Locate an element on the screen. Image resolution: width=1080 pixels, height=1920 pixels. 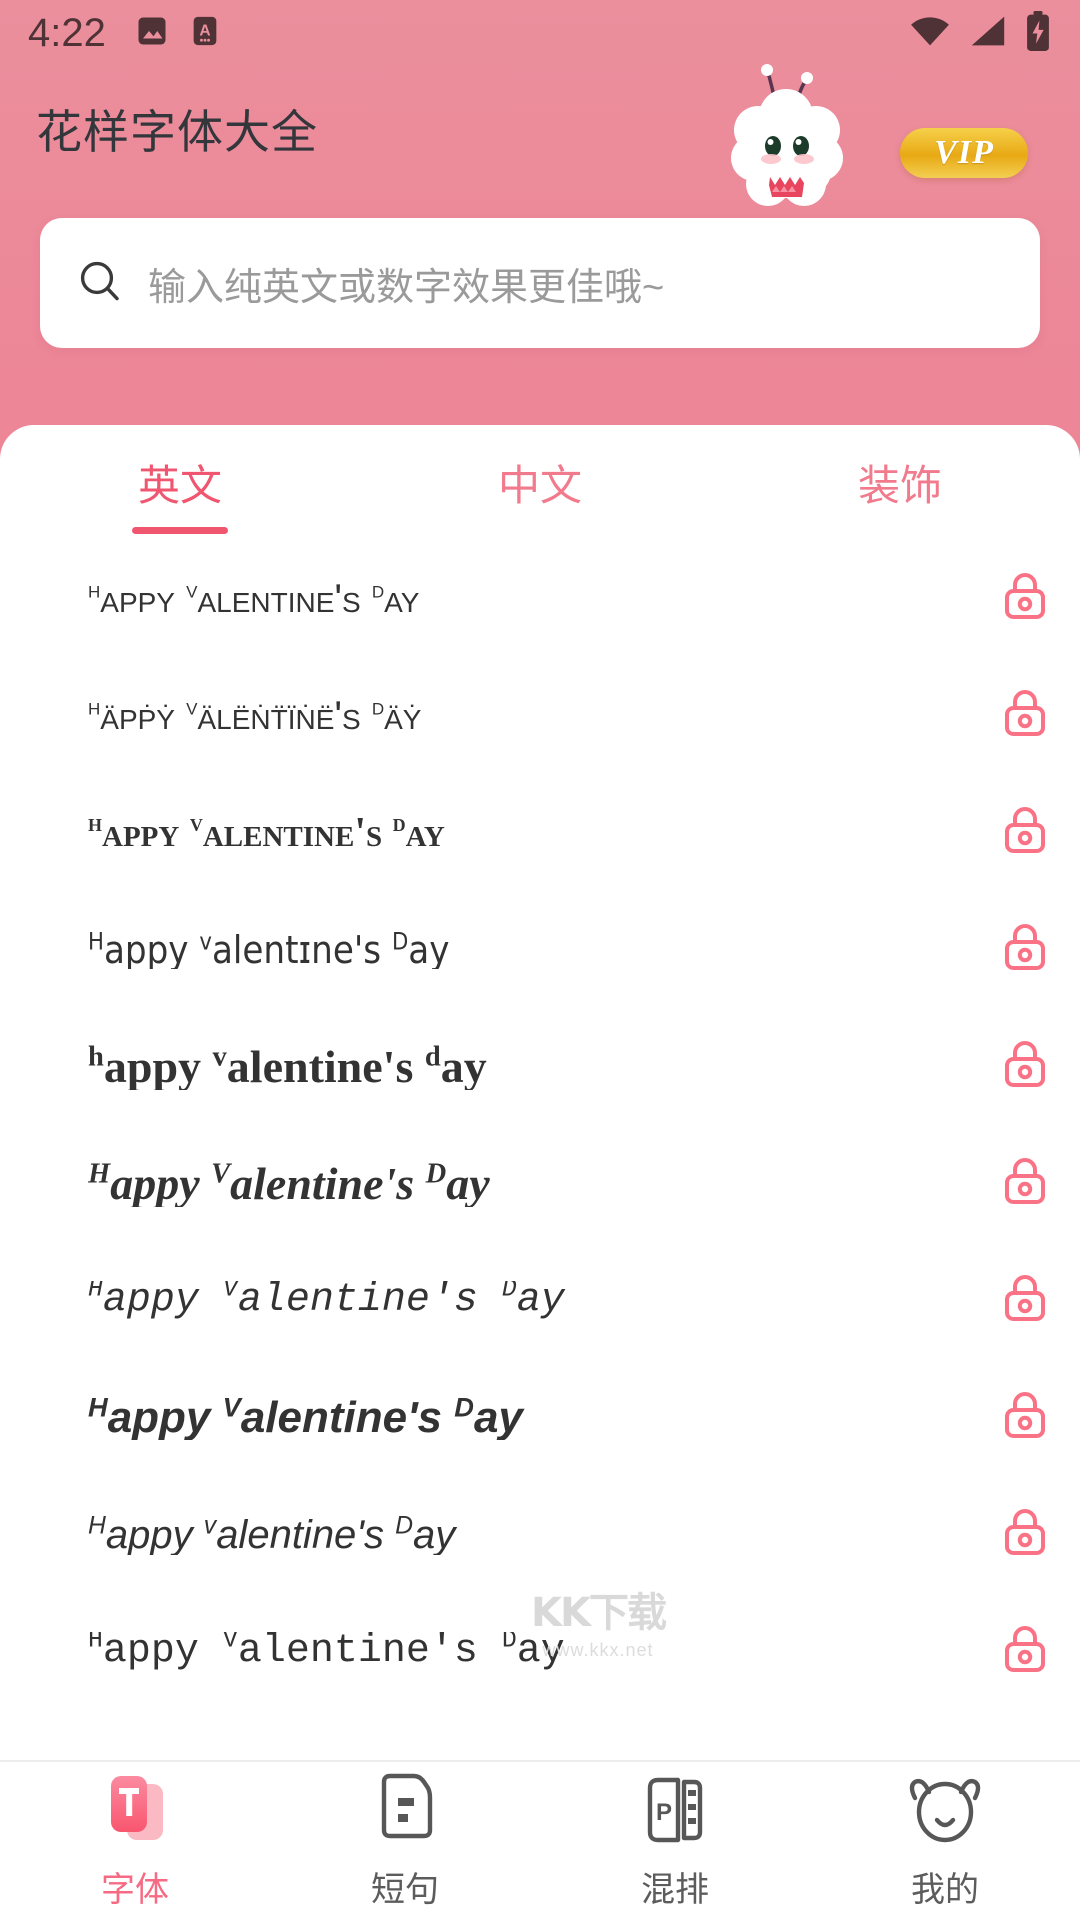
category-tabs: 英文 中文 装饰 is located at coordinates (540, 482).